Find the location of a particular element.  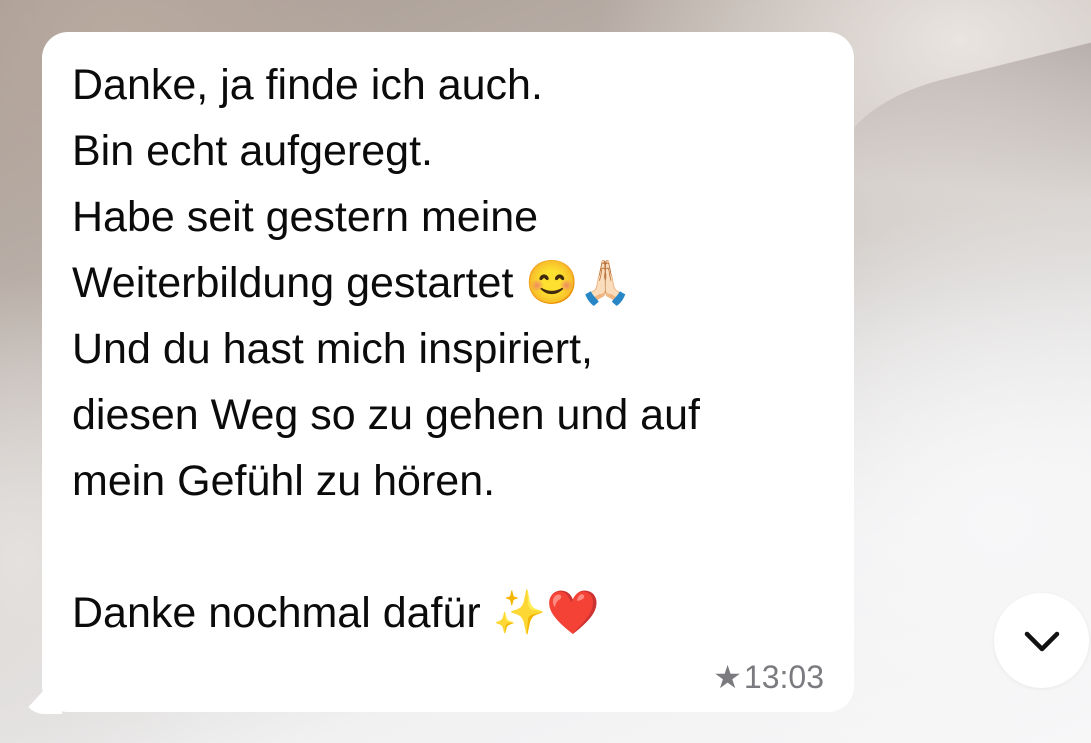

star-icon: ★ is located at coordinates (727, 677).